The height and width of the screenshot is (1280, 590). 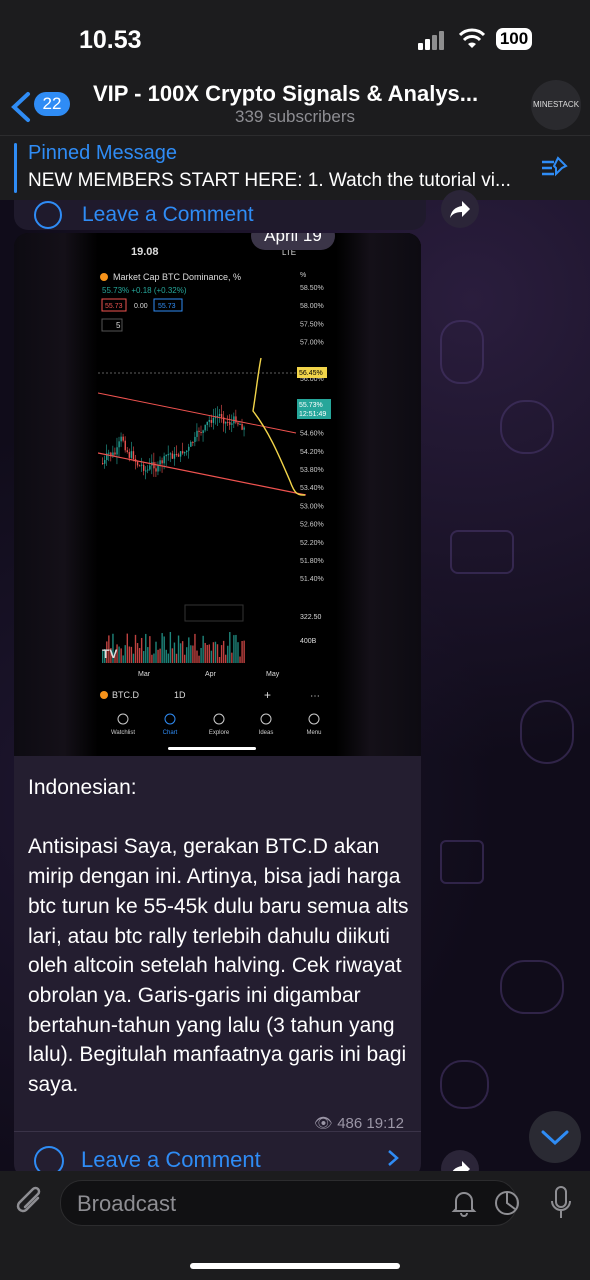 I want to click on chart-change: 55.73% +0.18 (+0.32%), so click(x=144, y=290).